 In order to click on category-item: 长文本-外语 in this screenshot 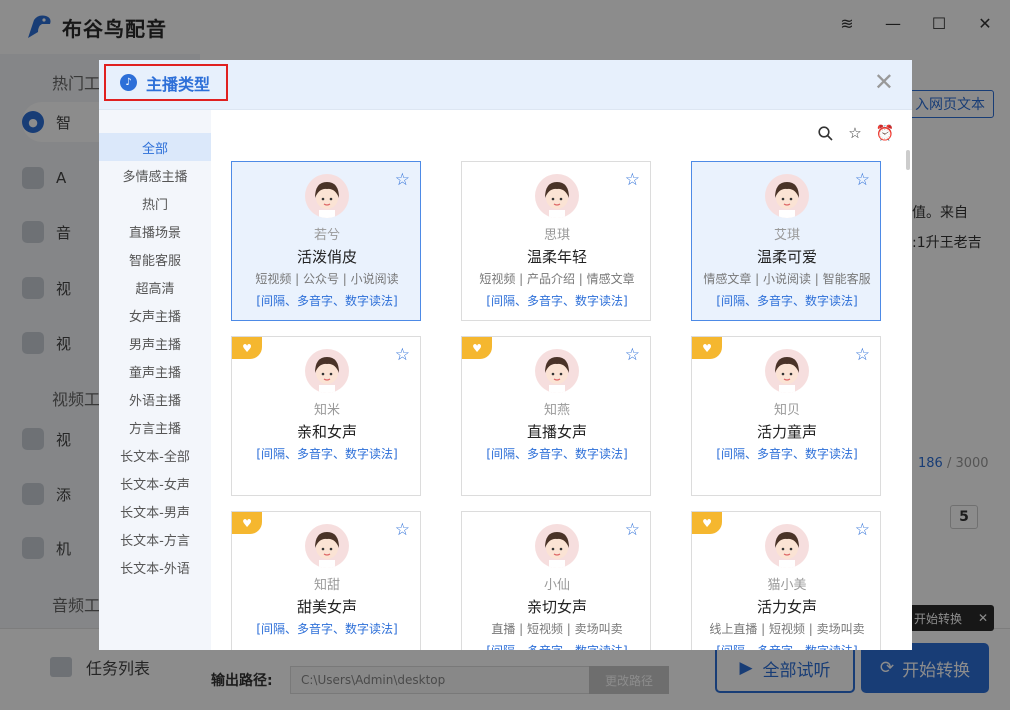, I will do `click(155, 567)`.